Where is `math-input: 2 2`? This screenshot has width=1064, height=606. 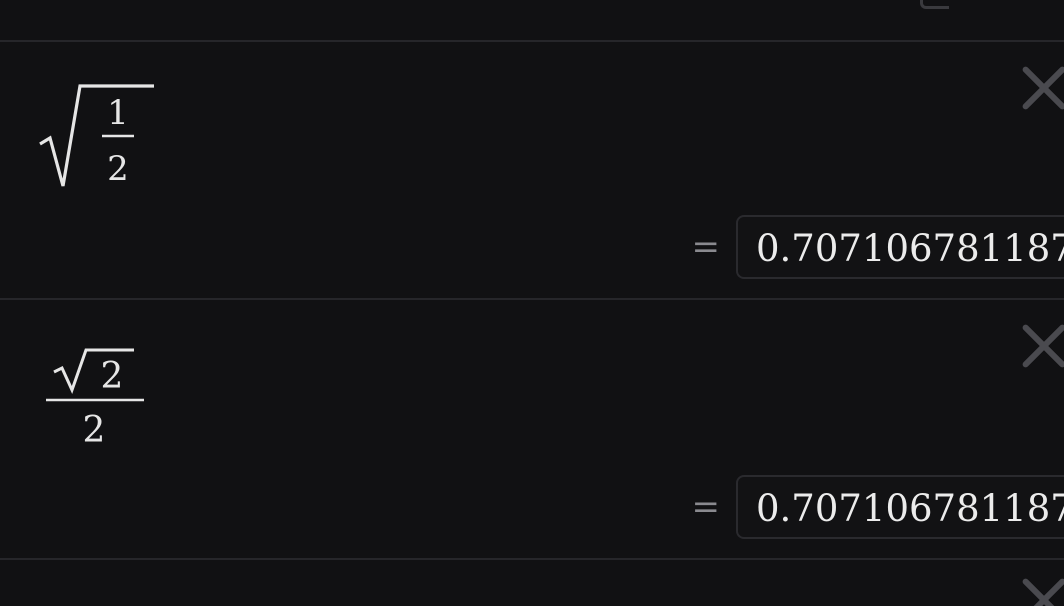
math-input: 2 2 is located at coordinates (97, 395).